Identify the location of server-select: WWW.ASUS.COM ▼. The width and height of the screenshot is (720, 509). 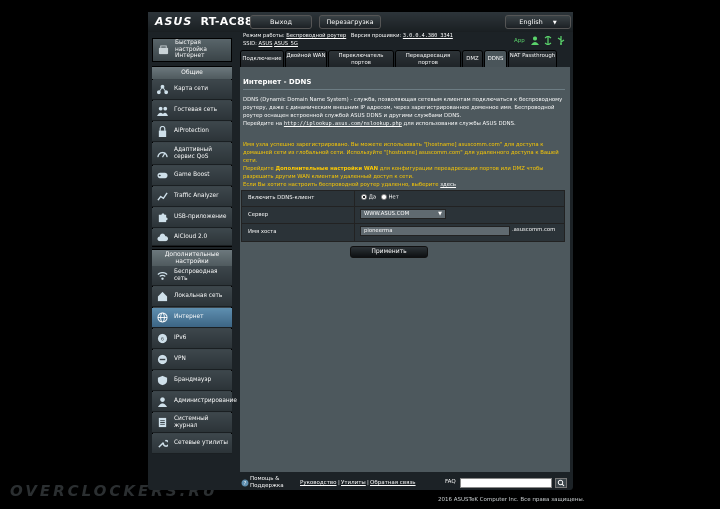
(403, 214).